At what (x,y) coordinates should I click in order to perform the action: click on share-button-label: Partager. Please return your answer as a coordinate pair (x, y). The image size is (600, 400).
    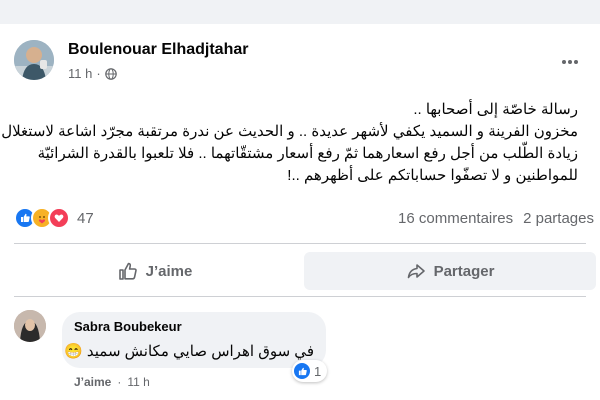
    Looking at the image, I should click on (464, 271).